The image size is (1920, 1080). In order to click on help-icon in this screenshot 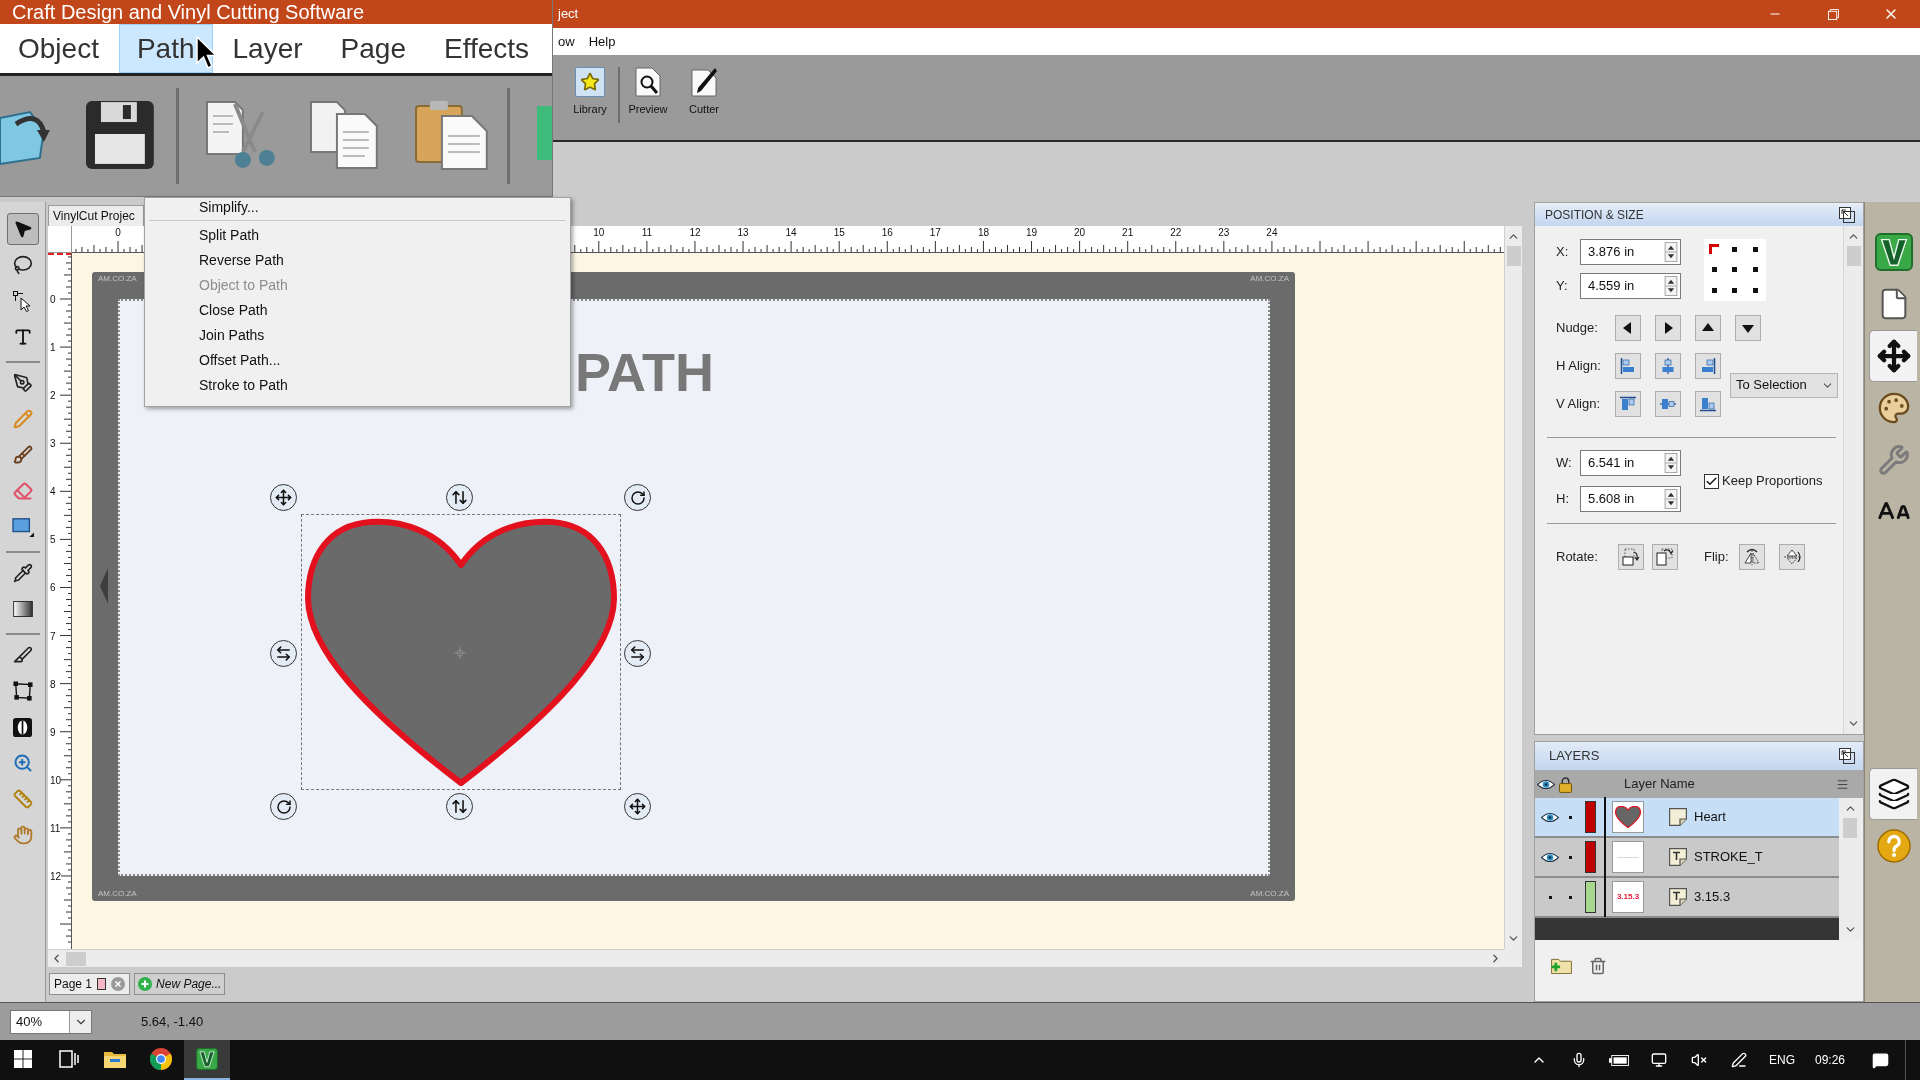, I will do `click(1893, 846)`.